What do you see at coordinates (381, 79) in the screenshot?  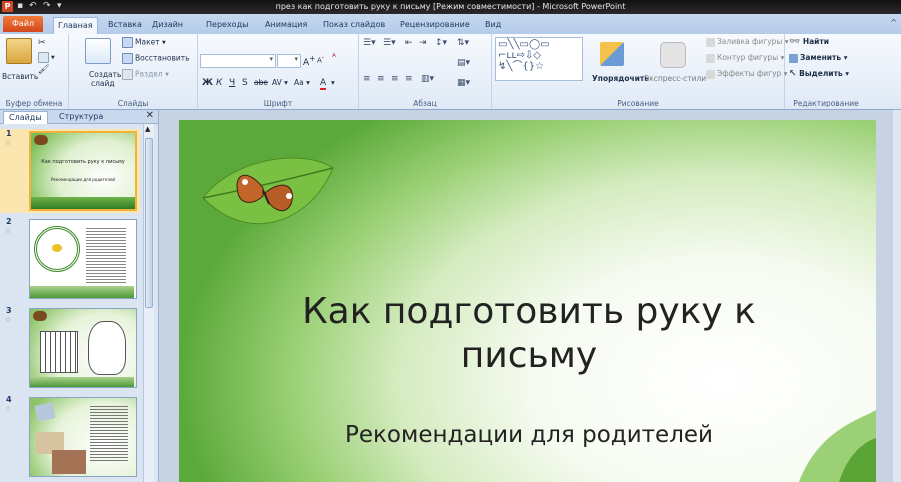 I see `align-center-icon: ≡` at bounding box center [381, 79].